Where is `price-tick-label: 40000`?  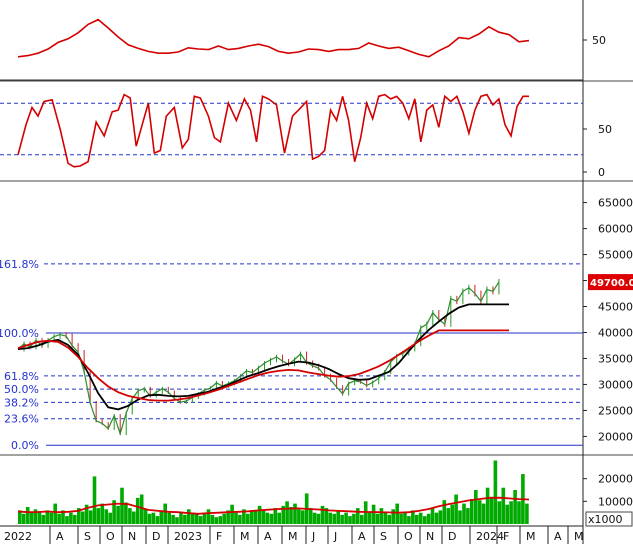
price-tick-label: 40000 is located at coordinates (615, 332).